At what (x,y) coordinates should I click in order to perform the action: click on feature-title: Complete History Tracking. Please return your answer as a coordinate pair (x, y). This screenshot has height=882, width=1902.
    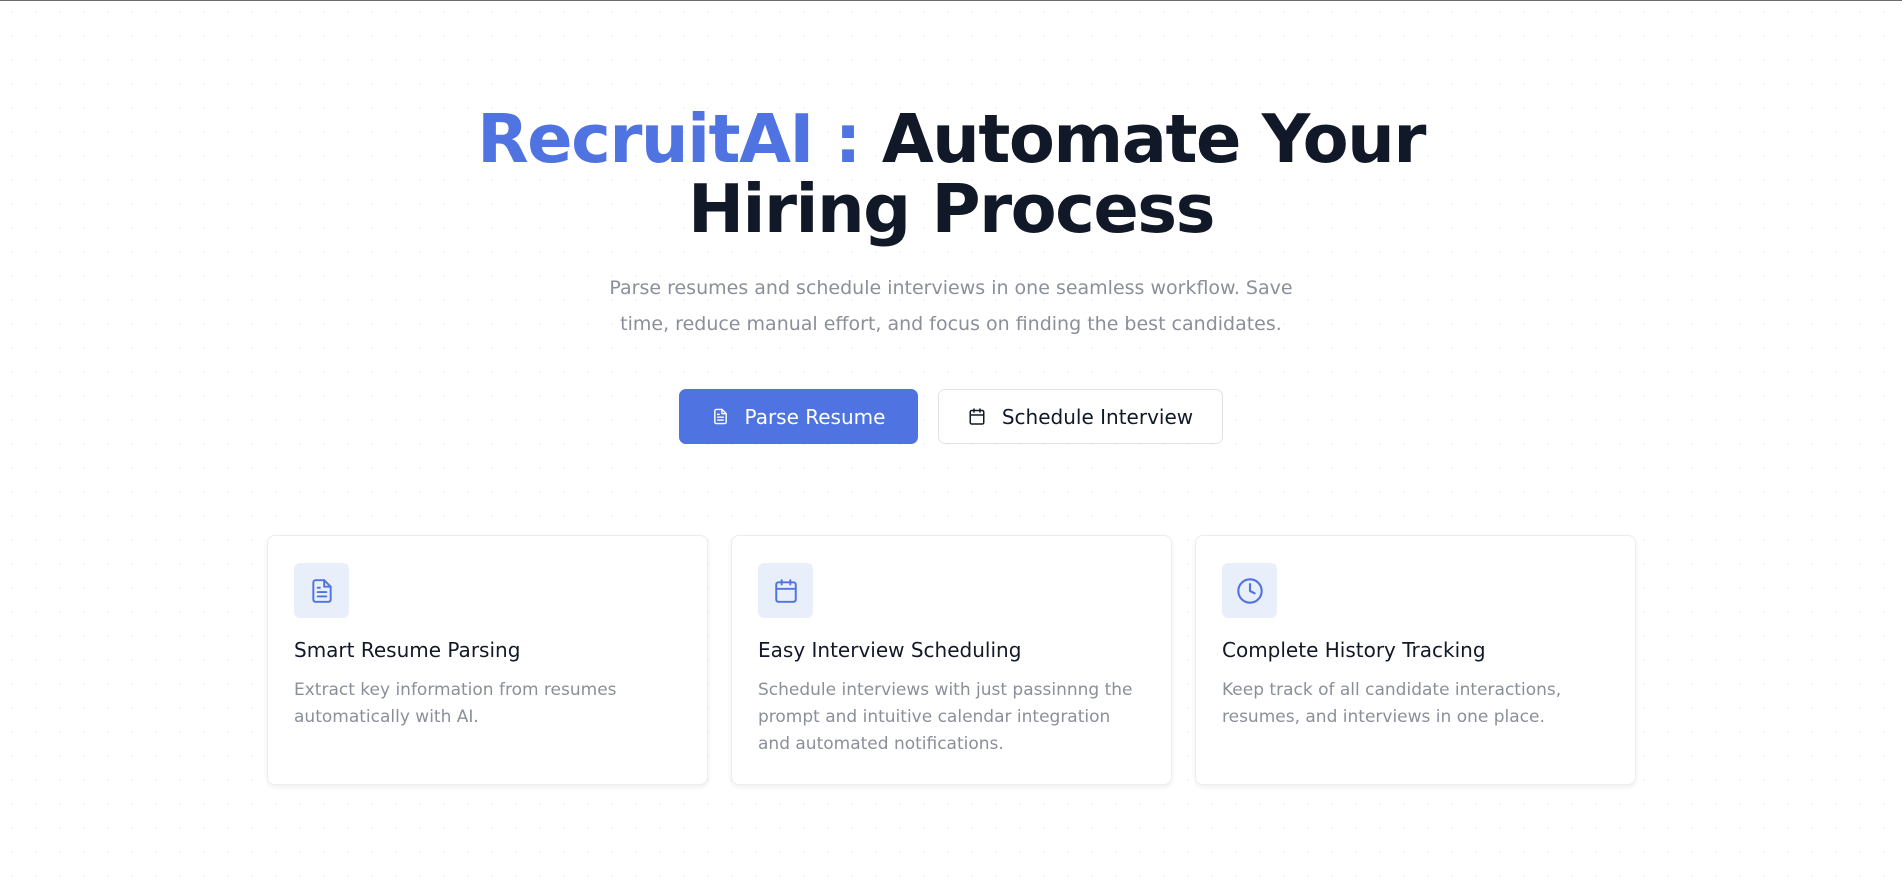
    Looking at the image, I should click on (1354, 650).